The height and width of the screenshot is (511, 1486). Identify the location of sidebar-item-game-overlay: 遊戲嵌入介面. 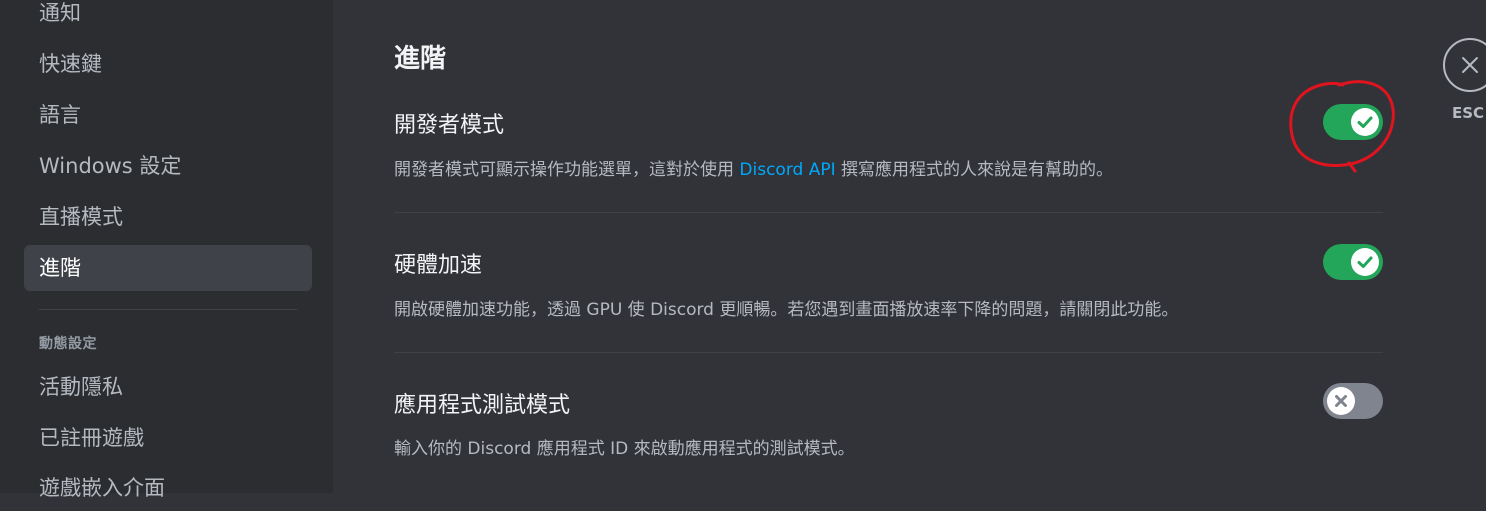
(168, 488).